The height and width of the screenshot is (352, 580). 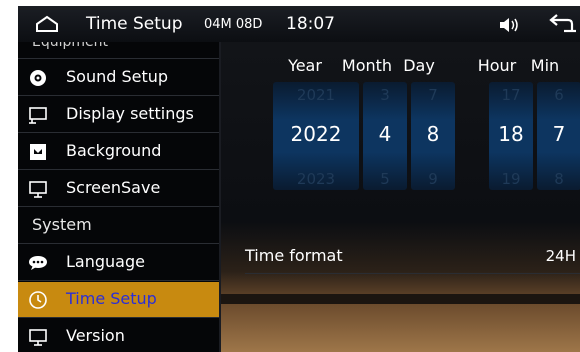 What do you see at coordinates (113, 187) in the screenshot?
I see `sidebar-item-label: ScreenSave` at bounding box center [113, 187].